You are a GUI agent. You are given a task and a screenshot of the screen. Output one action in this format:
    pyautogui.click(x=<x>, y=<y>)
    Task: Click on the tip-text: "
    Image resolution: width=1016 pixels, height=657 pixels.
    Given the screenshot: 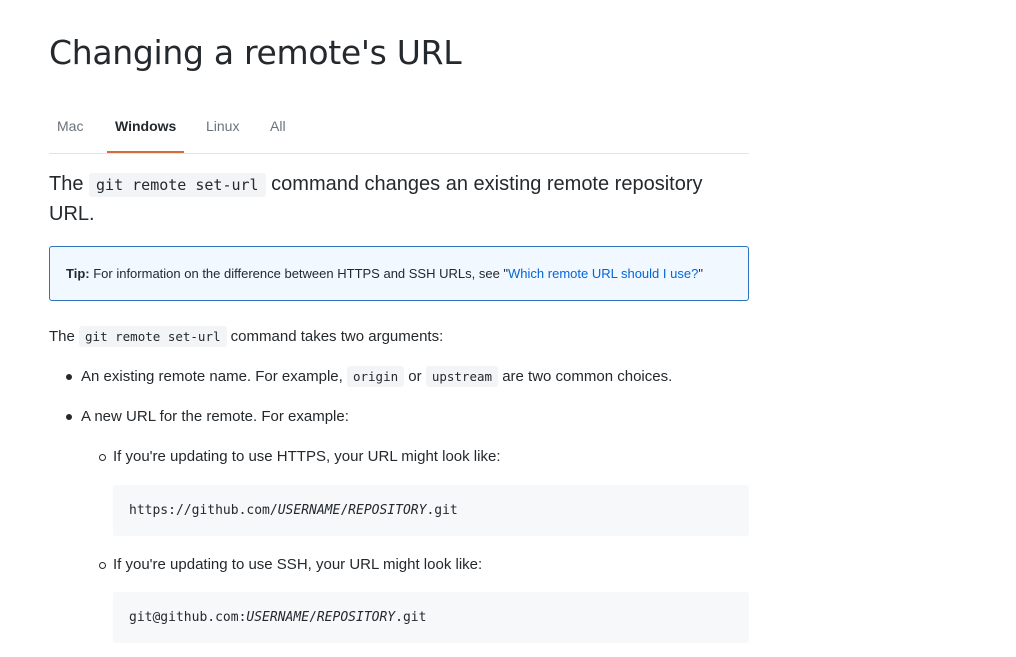 What is the action you would take?
    pyautogui.click(x=700, y=273)
    